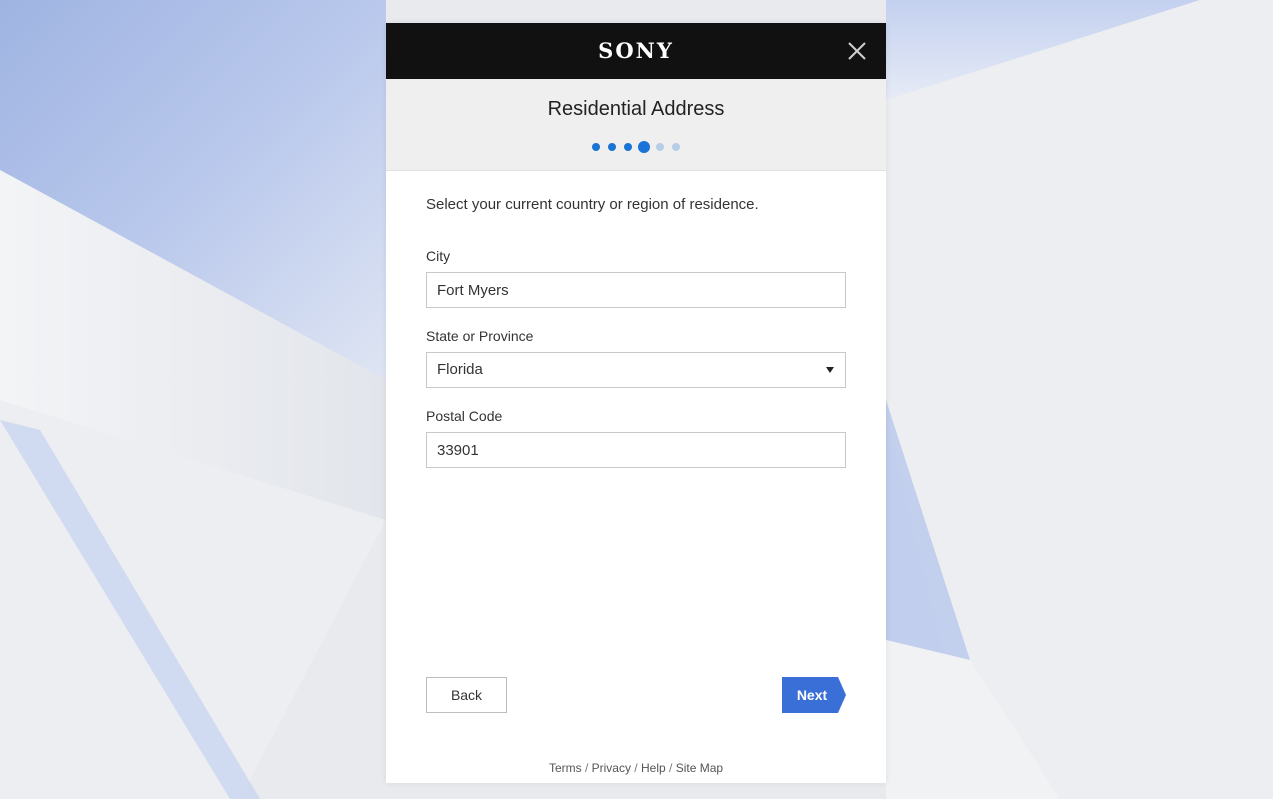  I want to click on next-button-label: Next, so click(812, 695).